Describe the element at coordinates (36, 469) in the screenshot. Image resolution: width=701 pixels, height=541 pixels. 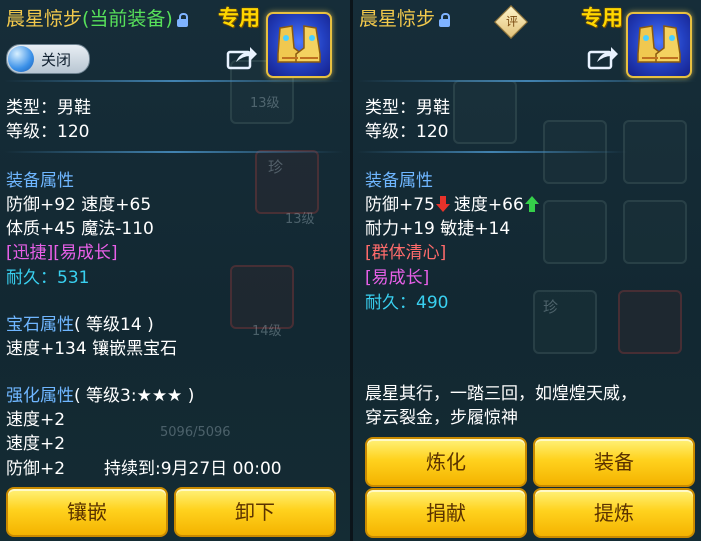
I see `enhance-line: 防御+2` at that location.